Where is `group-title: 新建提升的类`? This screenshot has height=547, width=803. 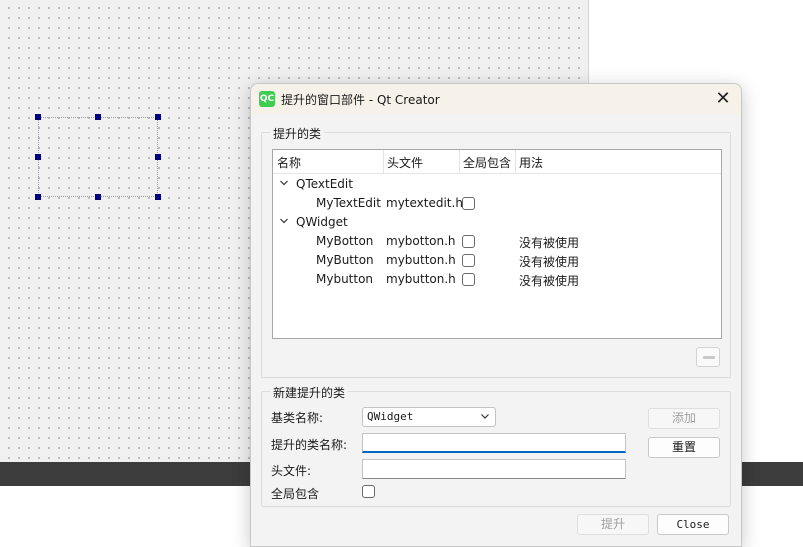 group-title: 新建提升的类 is located at coordinates (309, 392).